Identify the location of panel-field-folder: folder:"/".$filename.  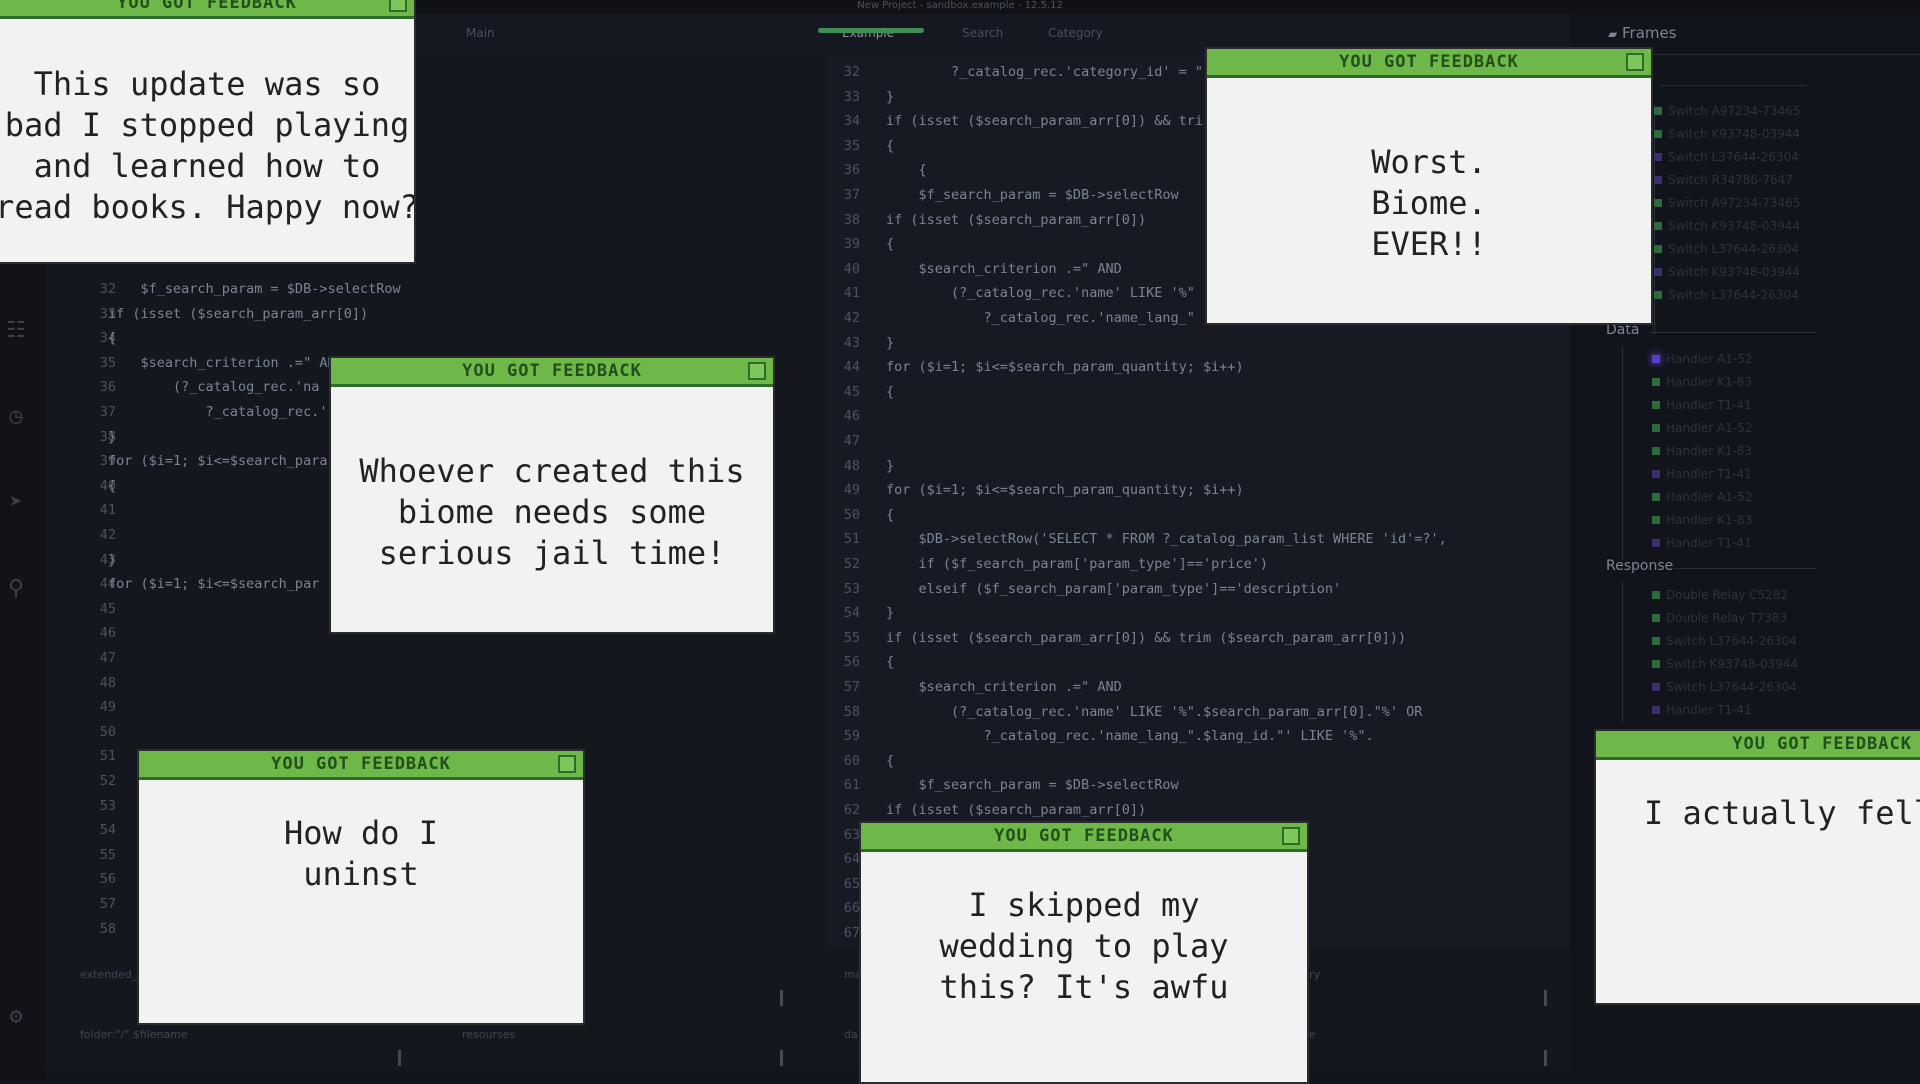
(134, 1034).